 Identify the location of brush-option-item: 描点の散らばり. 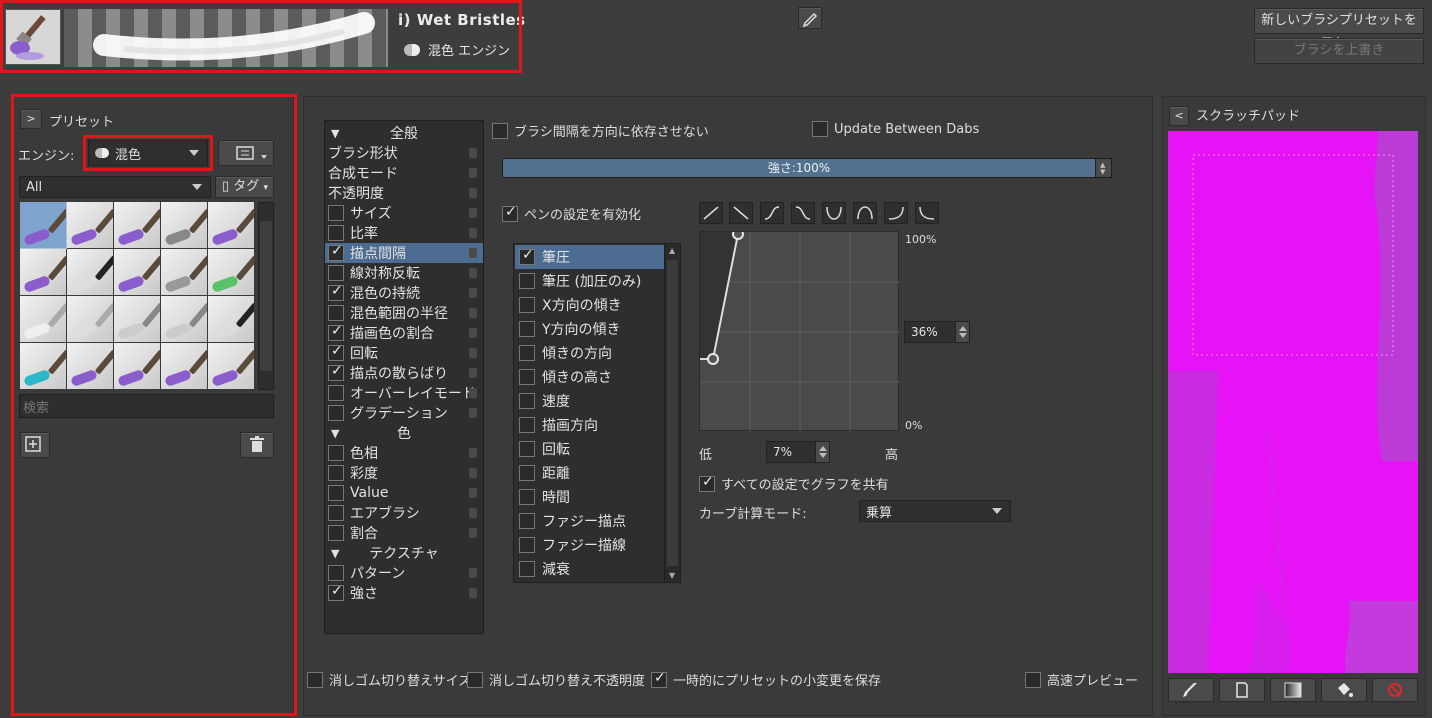
(404, 373).